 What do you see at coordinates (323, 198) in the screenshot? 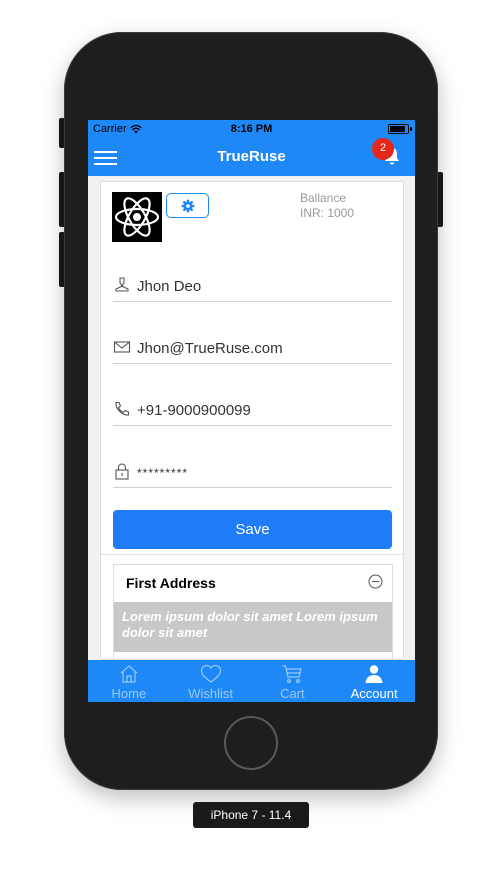
I see `balance-title: Ballance` at bounding box center [323, 198].